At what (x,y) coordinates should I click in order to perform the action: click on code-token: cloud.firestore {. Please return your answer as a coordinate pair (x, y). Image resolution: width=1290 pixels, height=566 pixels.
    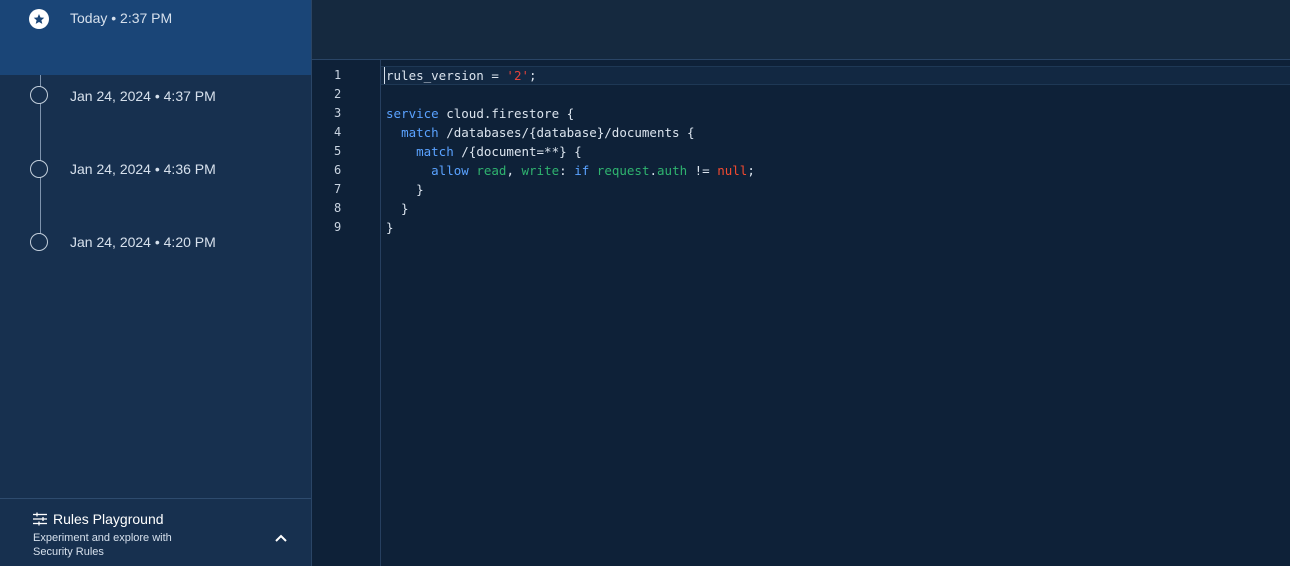
    Looking at the image, I should click on (506, 113).